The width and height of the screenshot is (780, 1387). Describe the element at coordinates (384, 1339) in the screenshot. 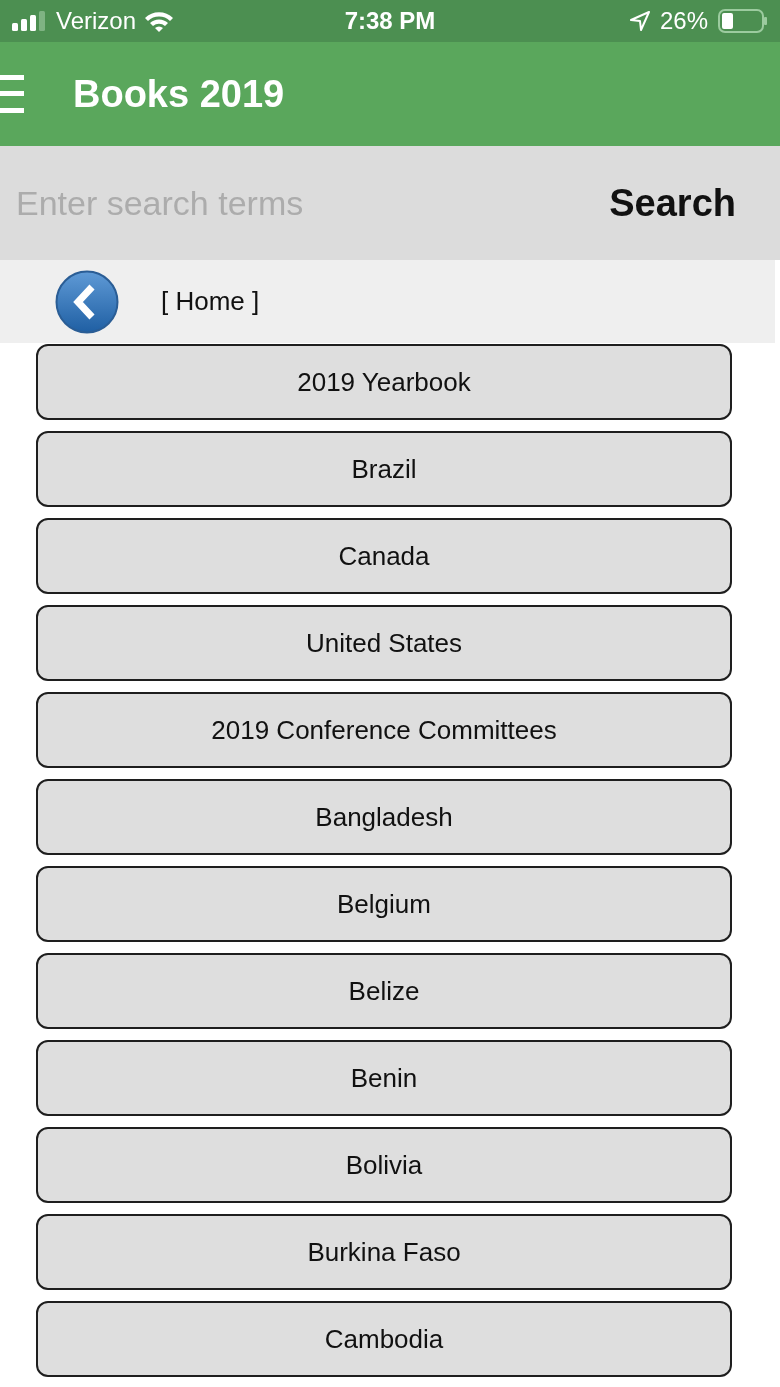

I see `list-item: Cambodia` at that location.